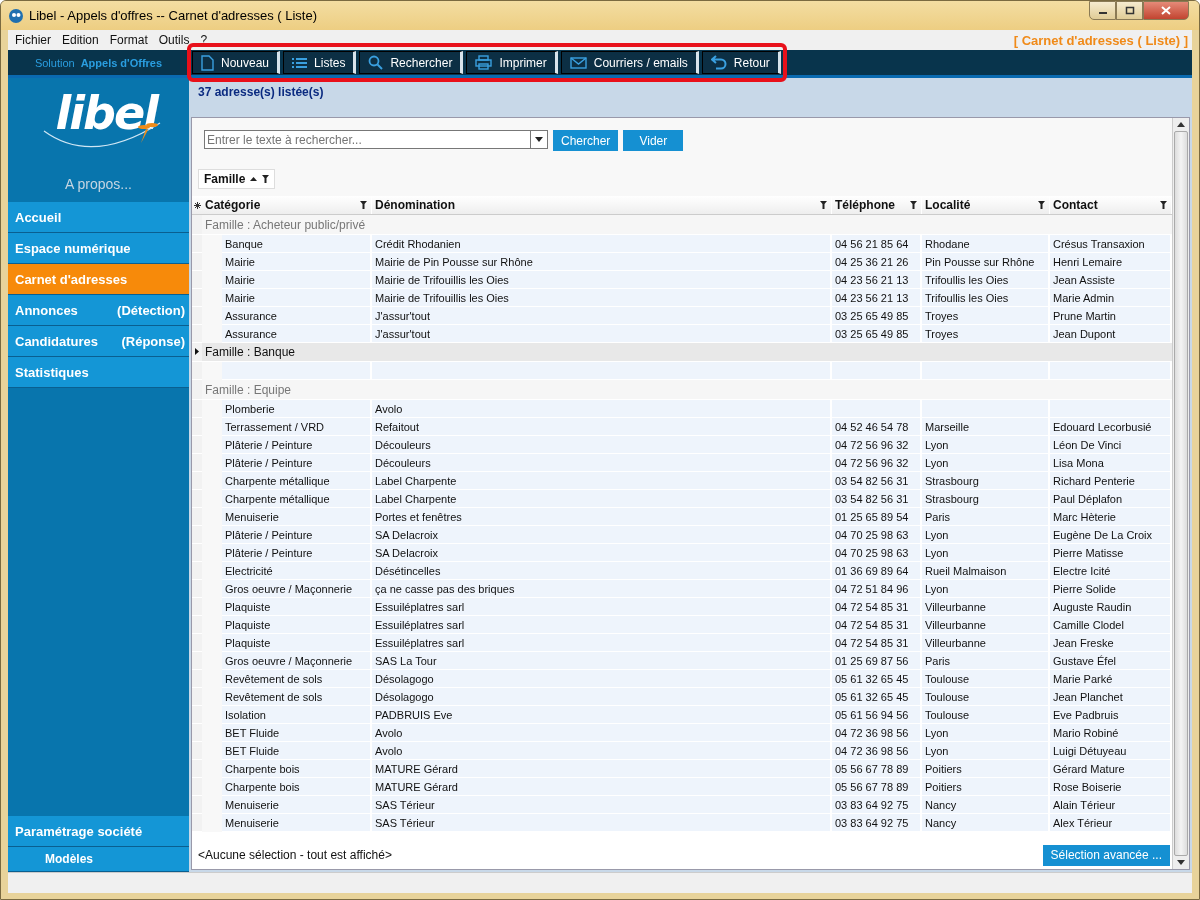  What do you see at coordinates (297, 823) in the screenshot?
I see `table-cell: Menuiserie` at bounding box center [297, 823].